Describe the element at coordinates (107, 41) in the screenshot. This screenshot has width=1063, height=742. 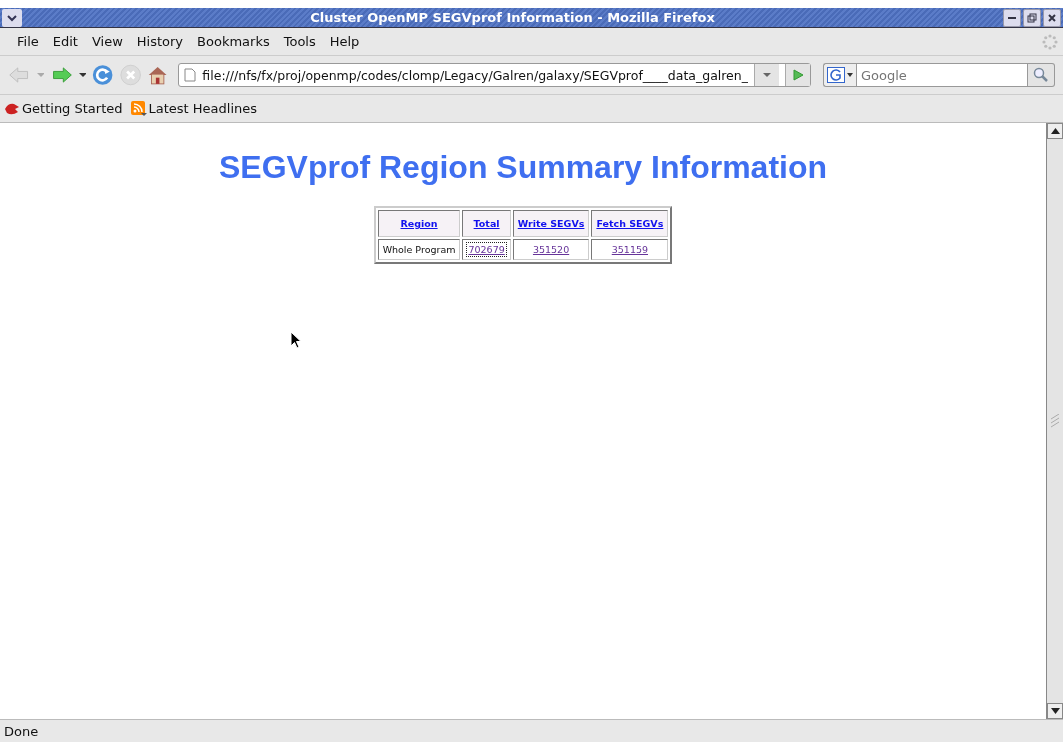
I see `menu-item: View` at that location.